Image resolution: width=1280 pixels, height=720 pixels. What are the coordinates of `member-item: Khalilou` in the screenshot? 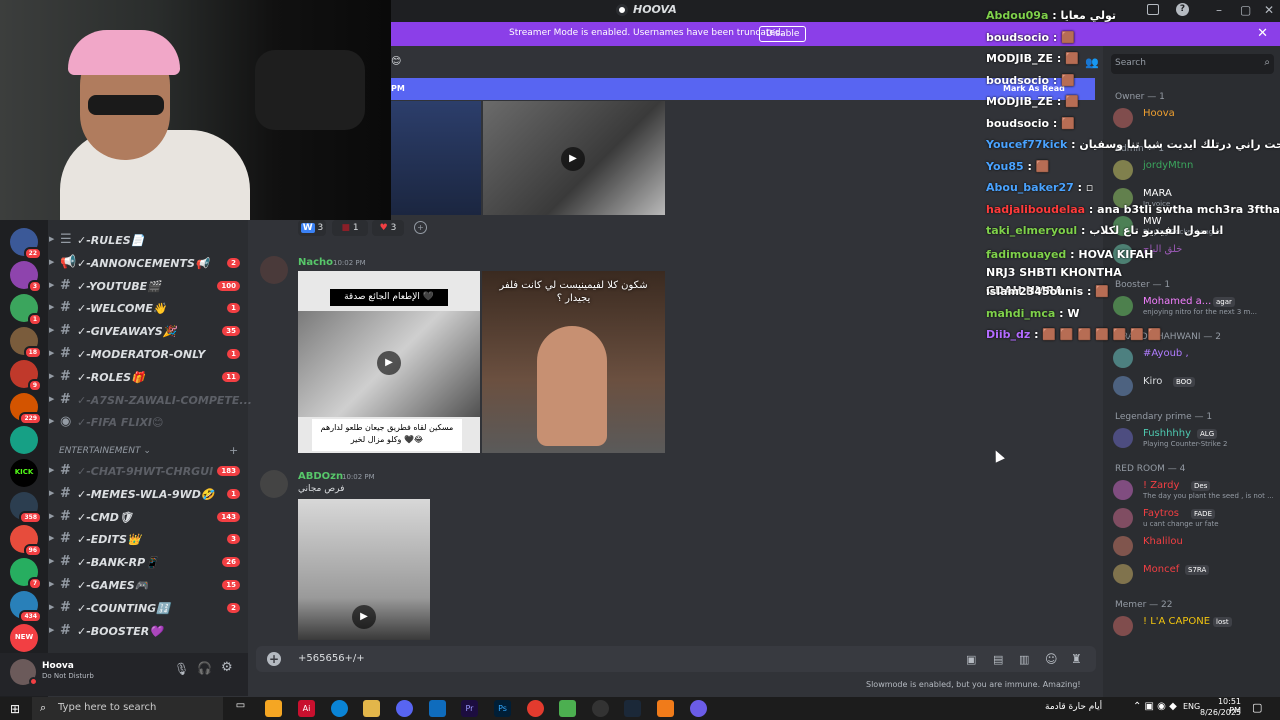 It's located at (1193, 546).